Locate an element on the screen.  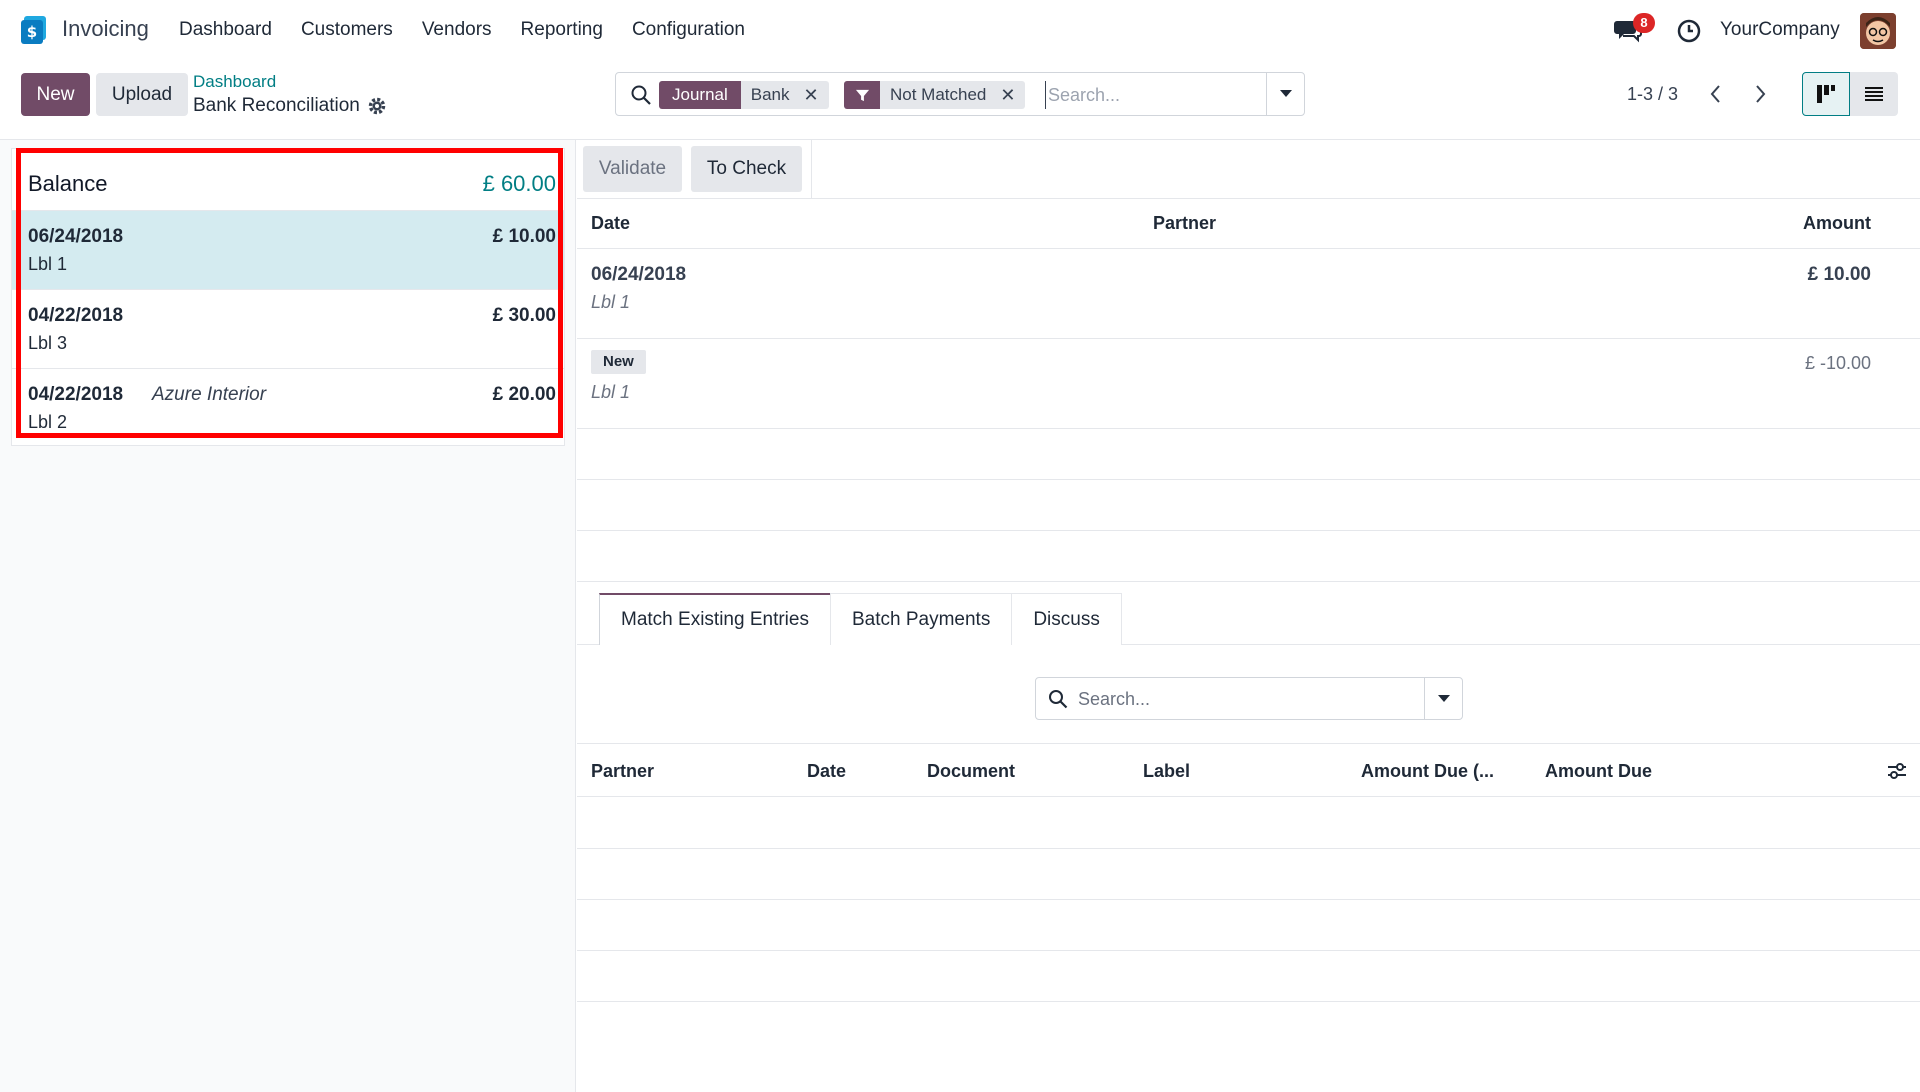
column-header-amount: Amount is located at coordinates (1837, 223).